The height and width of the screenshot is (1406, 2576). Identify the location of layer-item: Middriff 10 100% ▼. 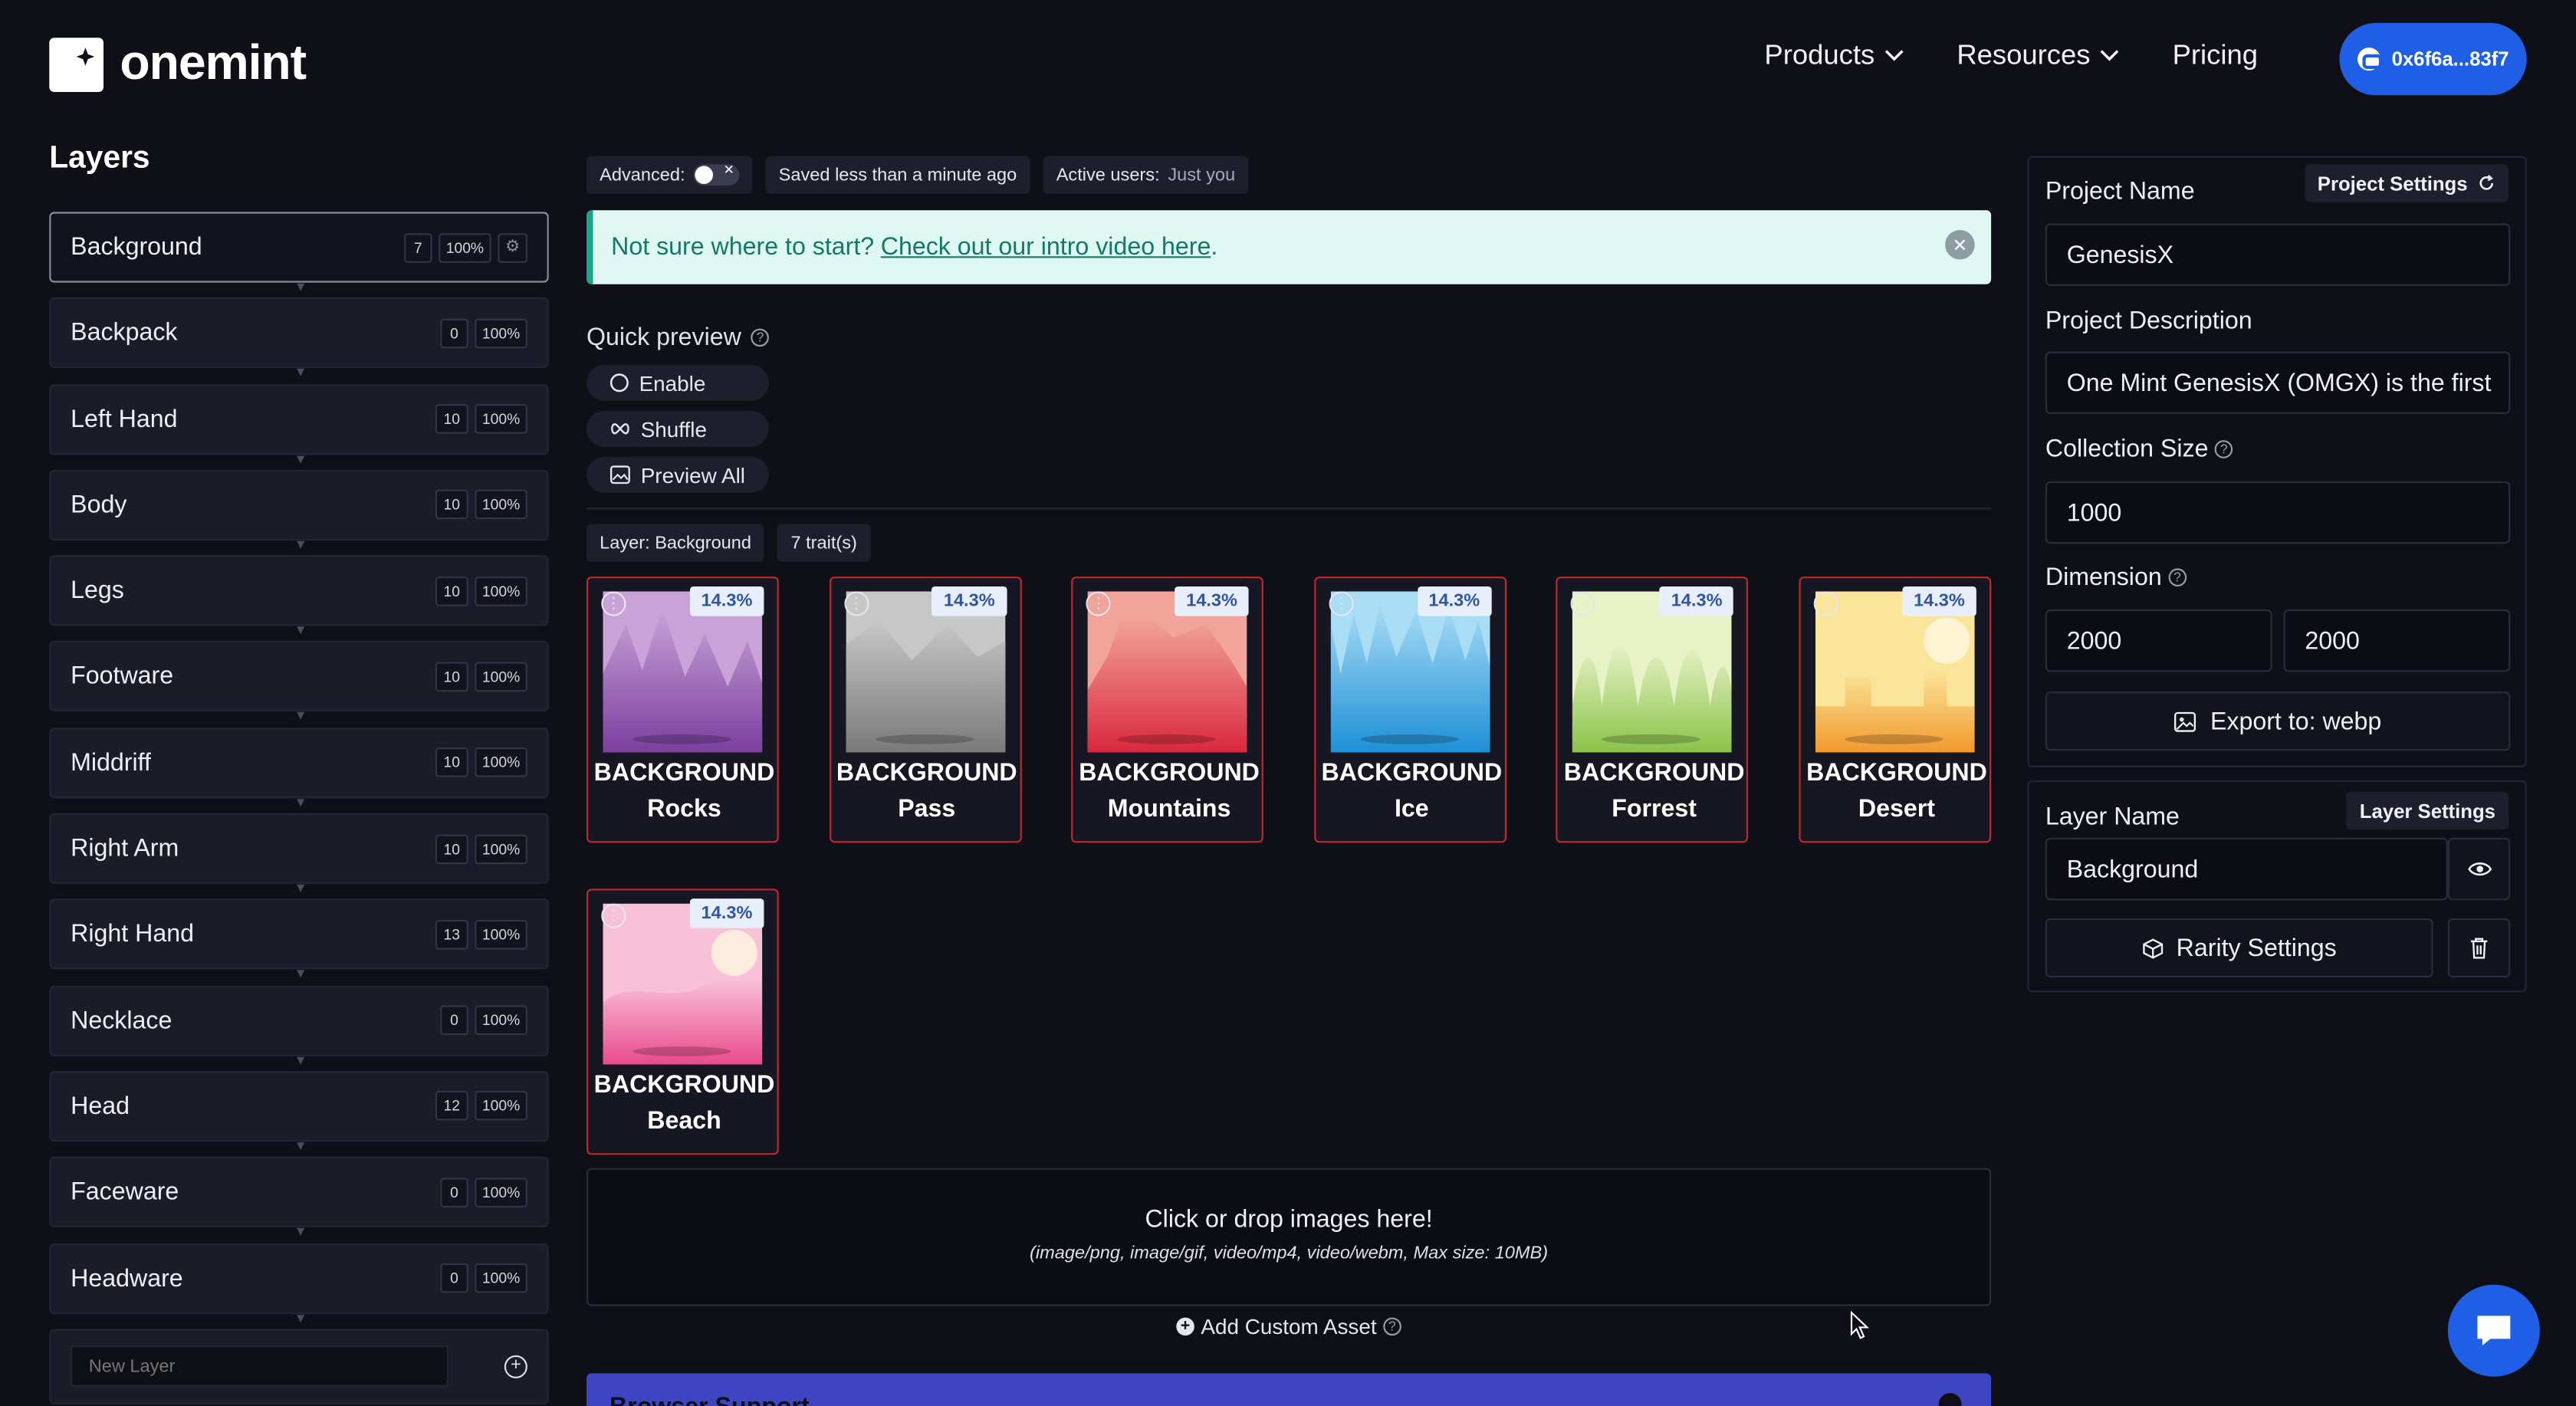
(299, 768).